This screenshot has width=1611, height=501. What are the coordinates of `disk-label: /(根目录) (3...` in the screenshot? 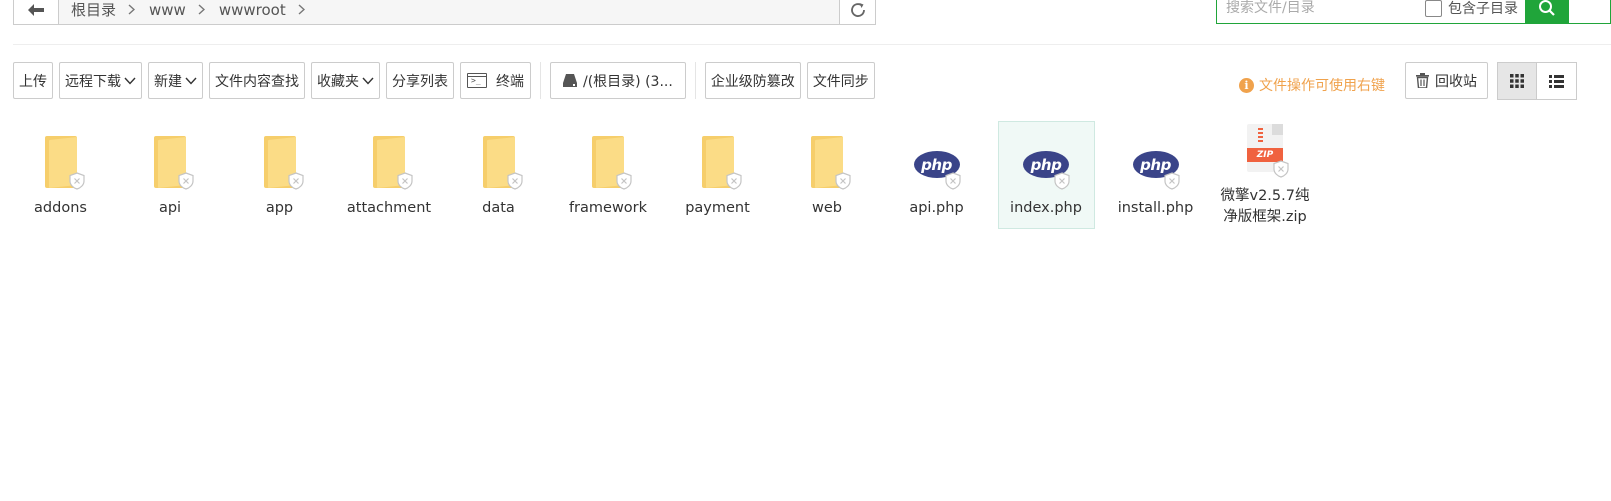 It's located at (628, 81).